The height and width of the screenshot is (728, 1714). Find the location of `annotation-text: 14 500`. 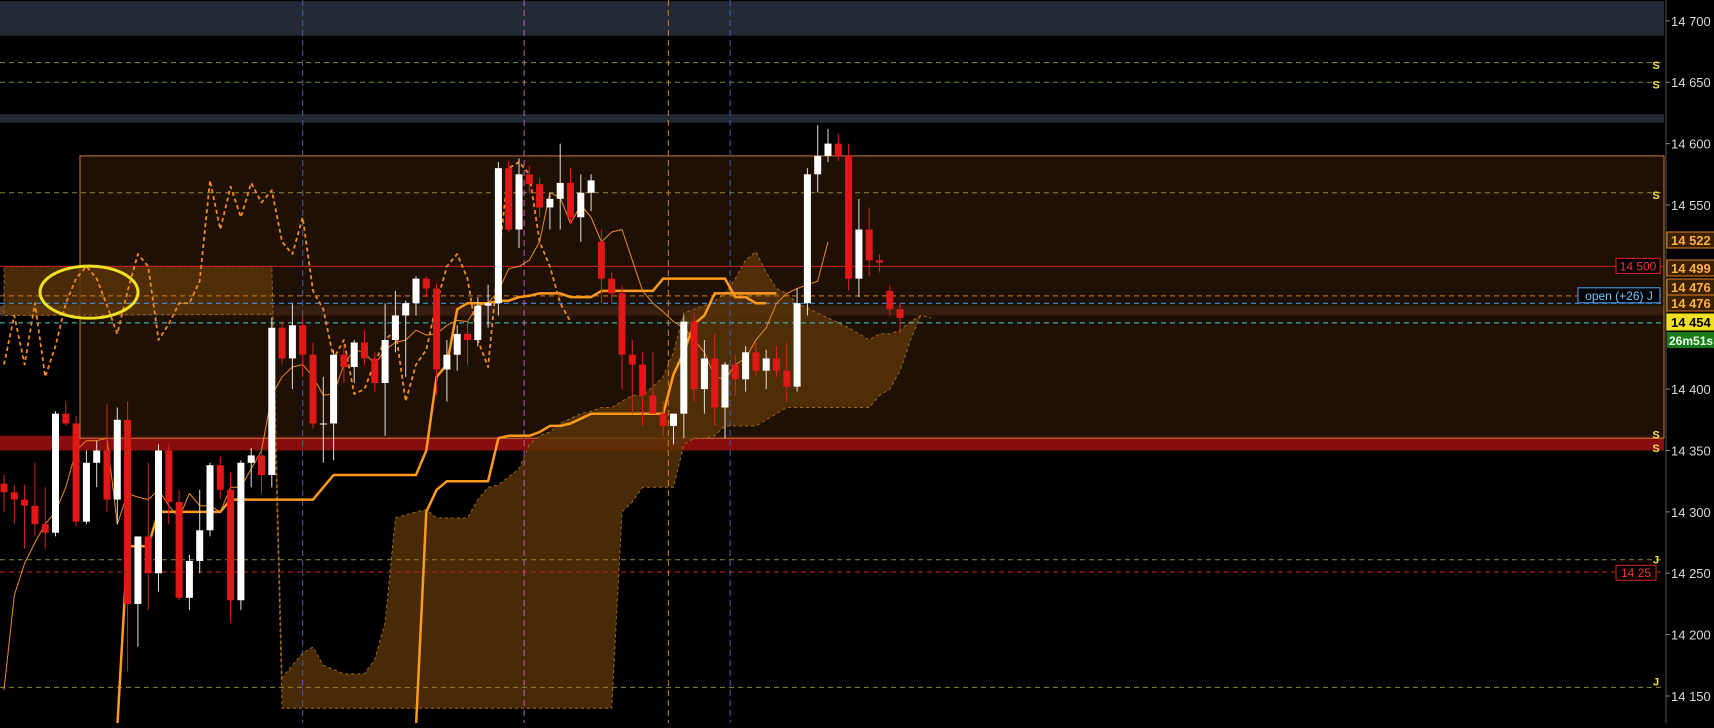

annotation-text: 14 500 is located at coordinates (1638, 266).